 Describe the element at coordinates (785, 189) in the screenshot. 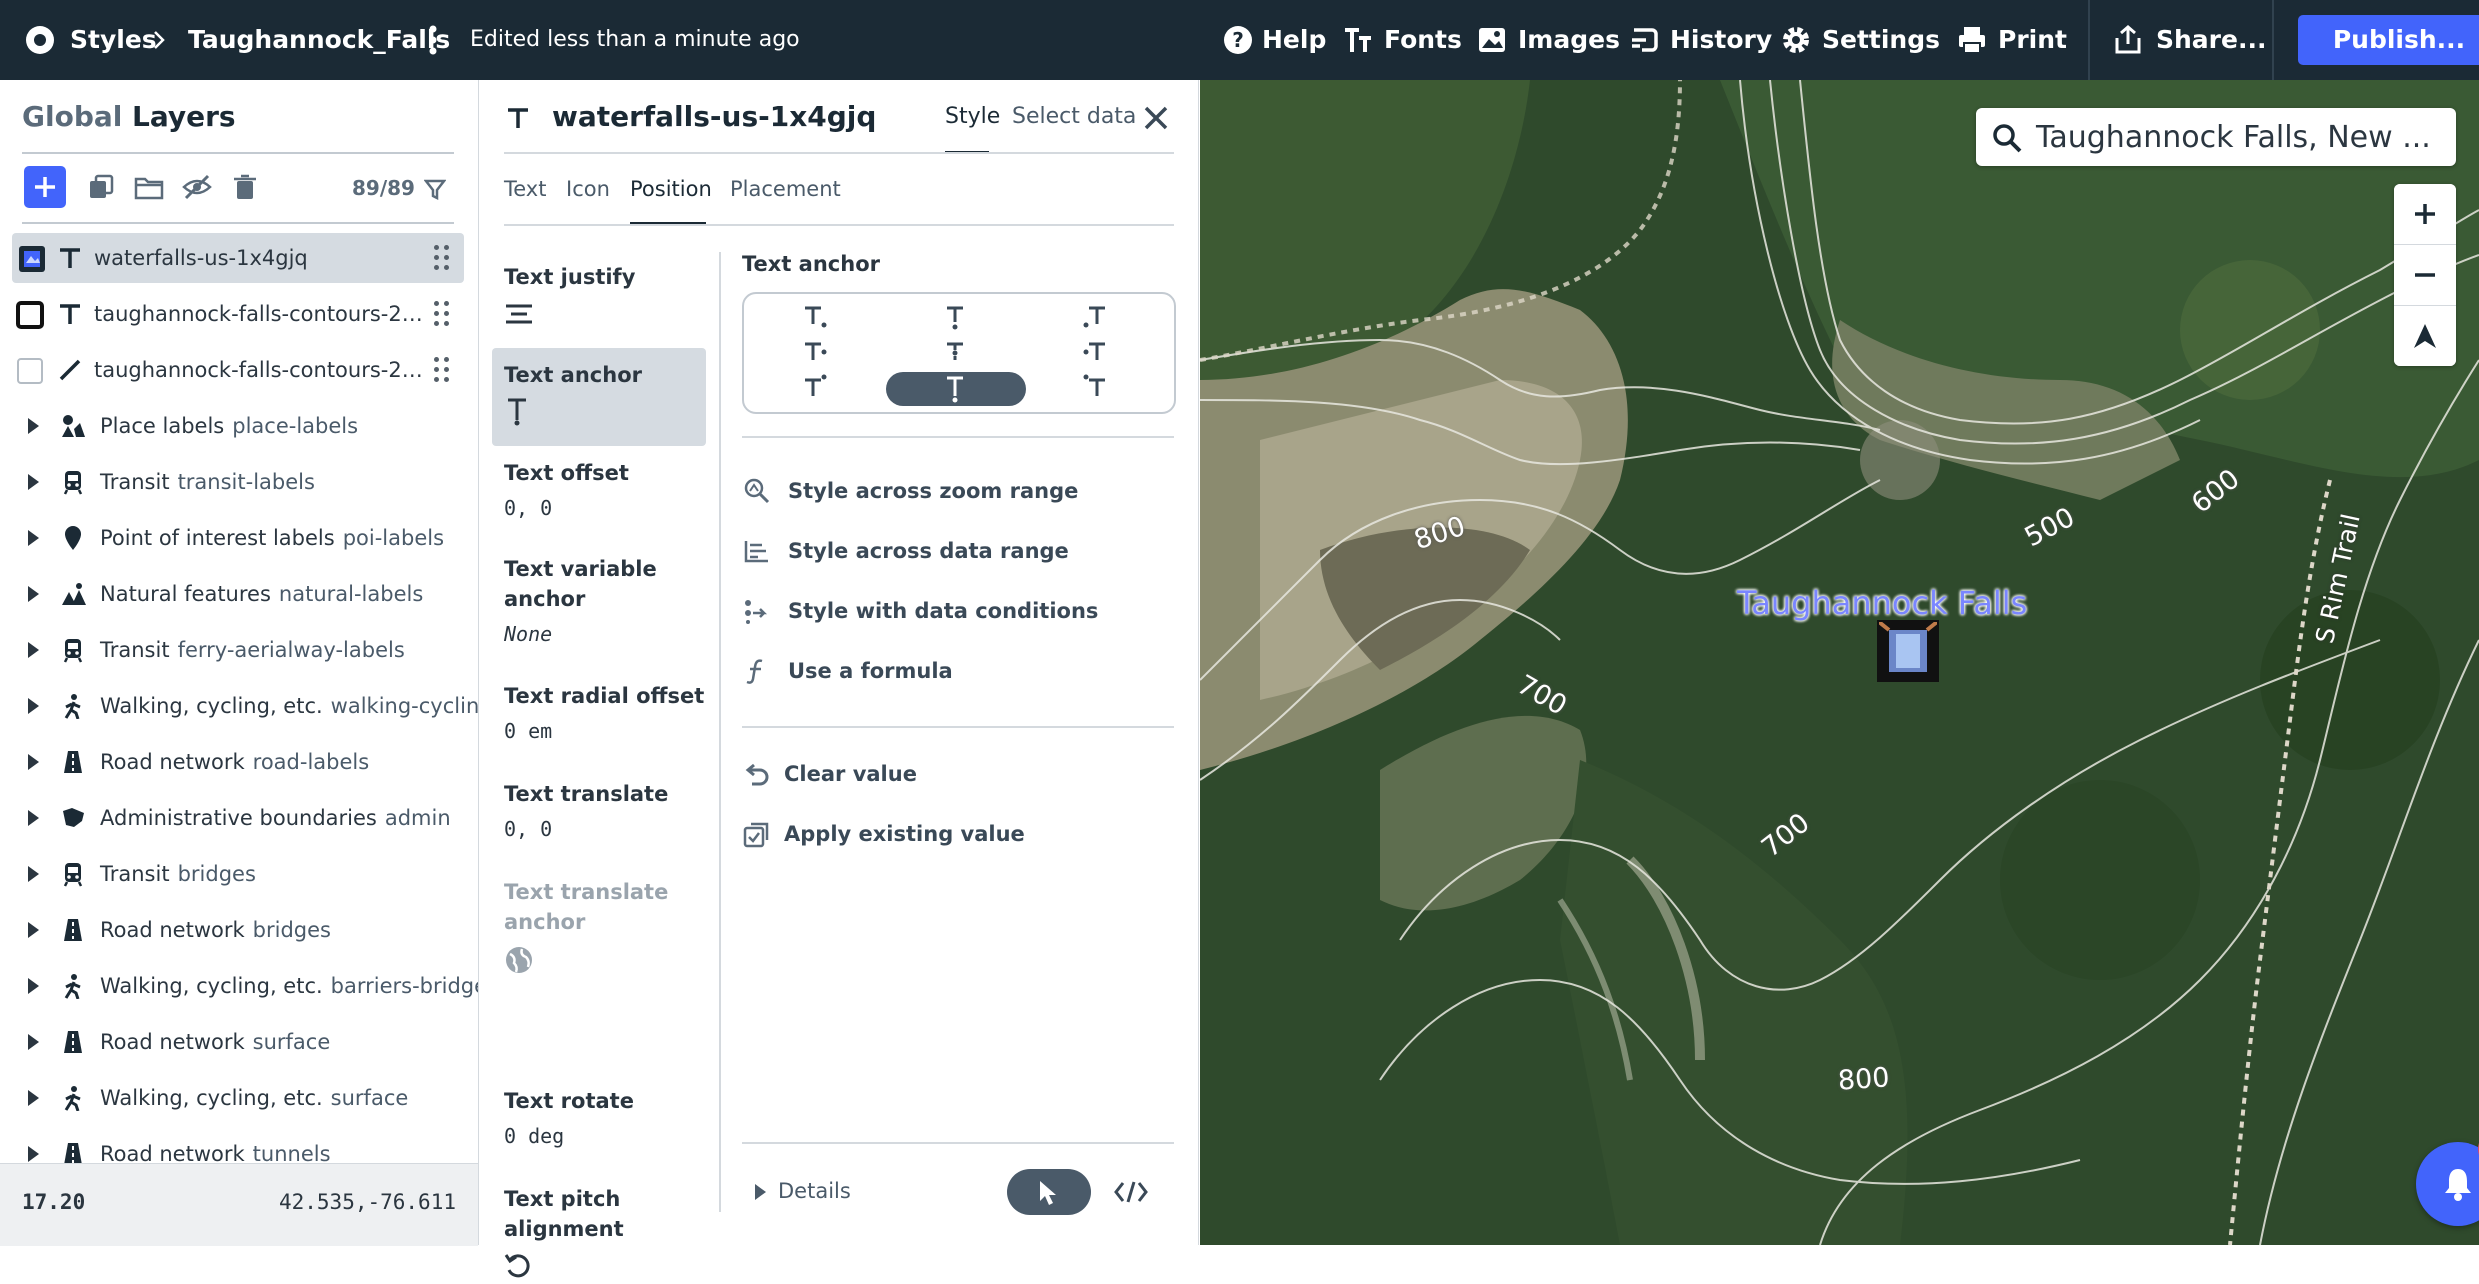

I see `subtab-placement: Placement` at that location.